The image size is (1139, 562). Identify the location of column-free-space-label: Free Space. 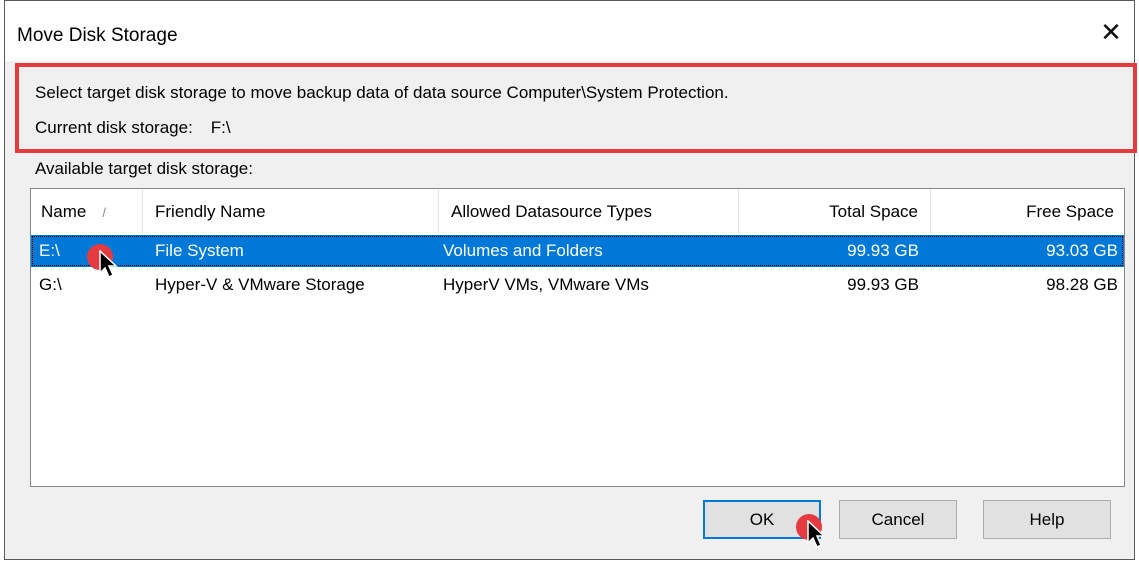
(1070, 211).